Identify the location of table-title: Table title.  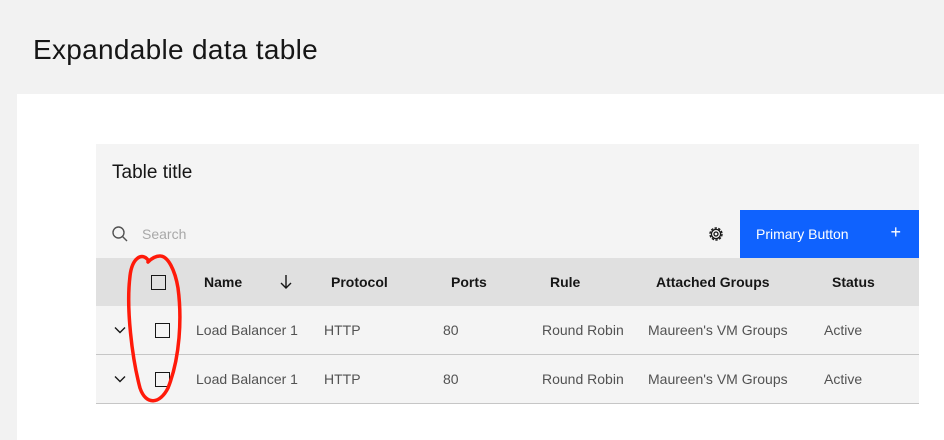
(152, 172).